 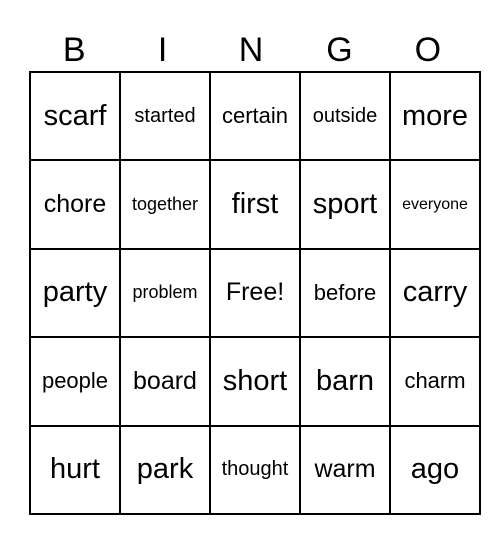 What do you see at coordinates (75, 470) in the screenshot?
I see `card-cell: hurt` at bounding box center [75, 470].